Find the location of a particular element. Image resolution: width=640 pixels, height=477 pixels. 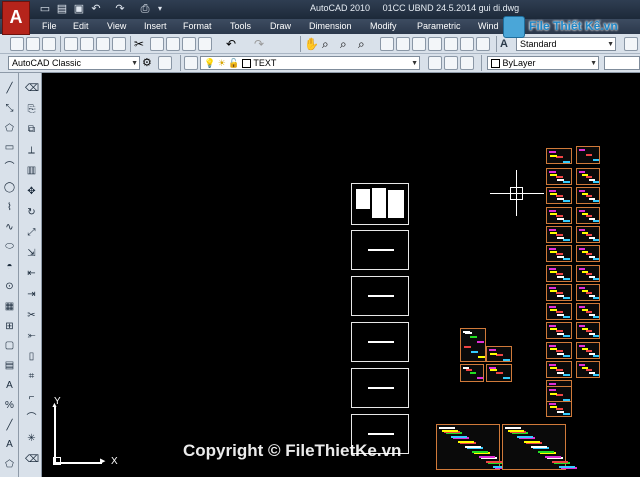

menu-window: Wind is located at coordinates (488, 26).